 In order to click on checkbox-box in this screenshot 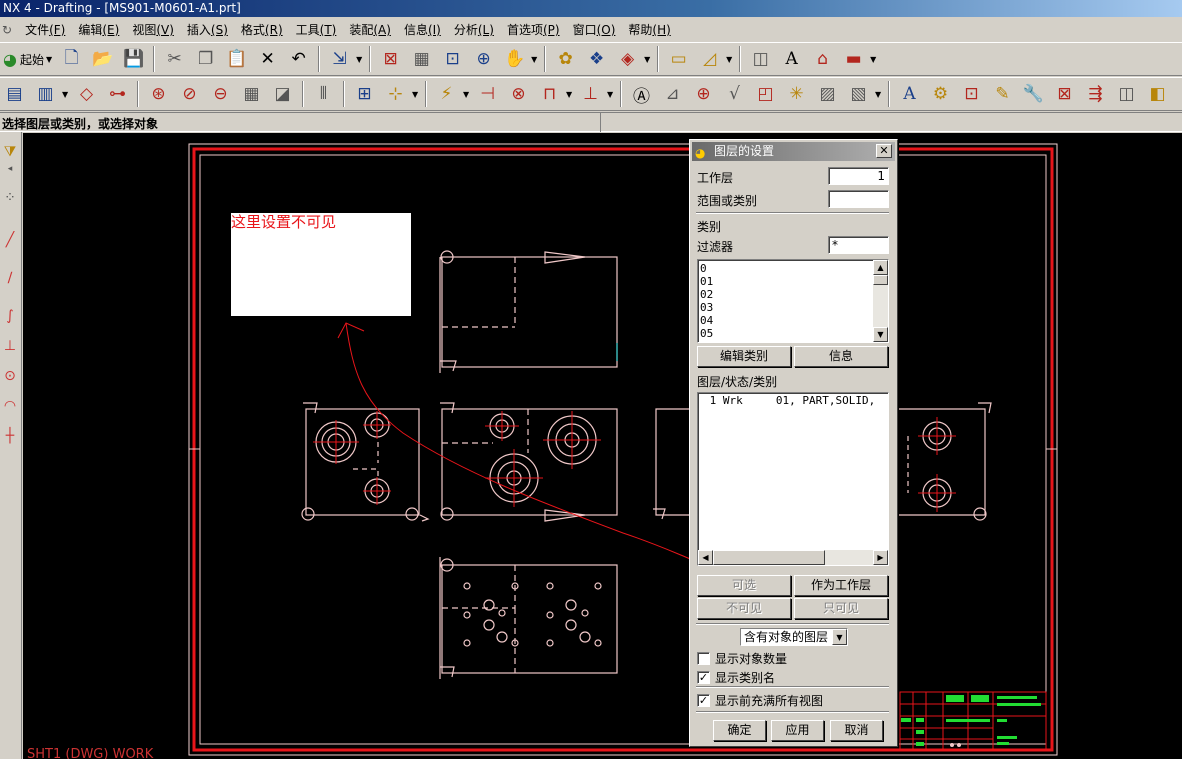, I will do `click(703, 658)`.